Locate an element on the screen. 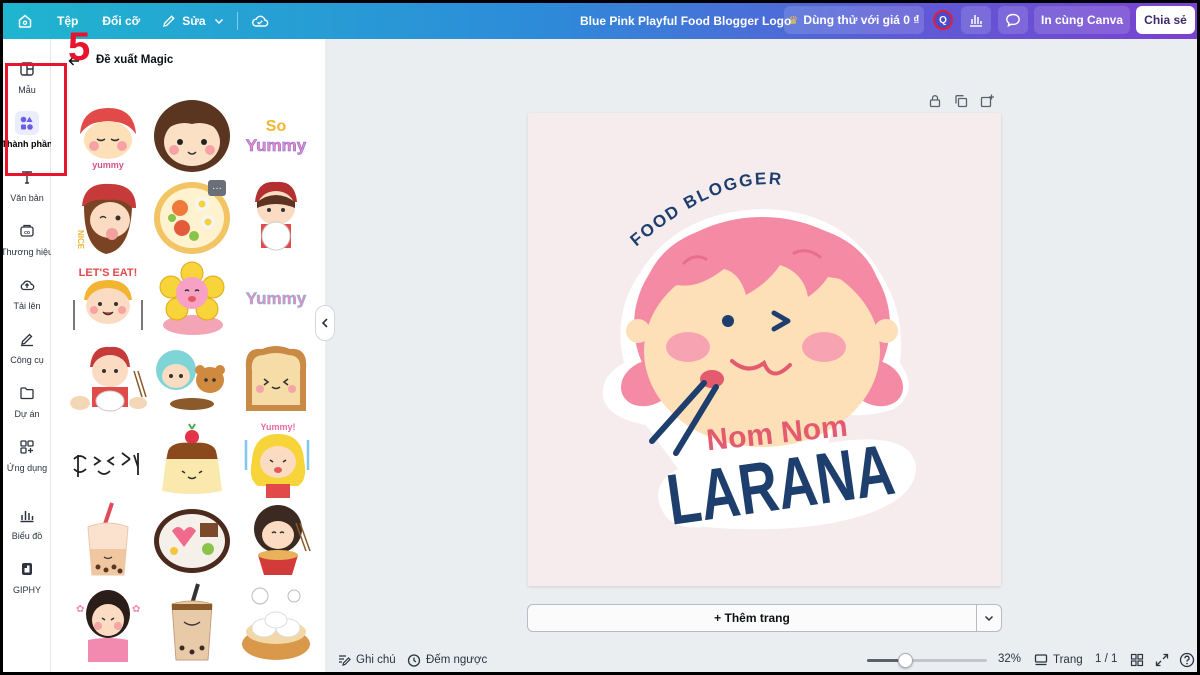 The width and height of the screenshot is (1200, 675). chart-icon is located at coordinates (27, 515).